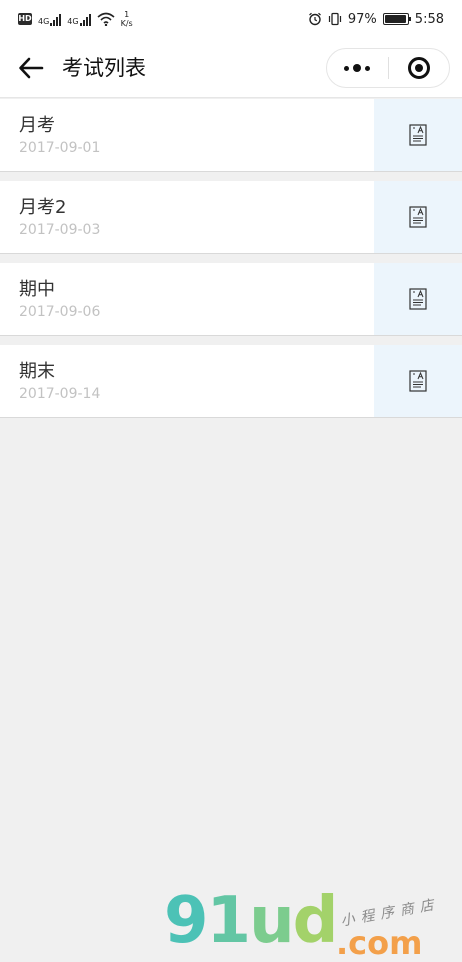 The image size is (462, 962). I want to click on clock: 5:58, so click(429, 19).